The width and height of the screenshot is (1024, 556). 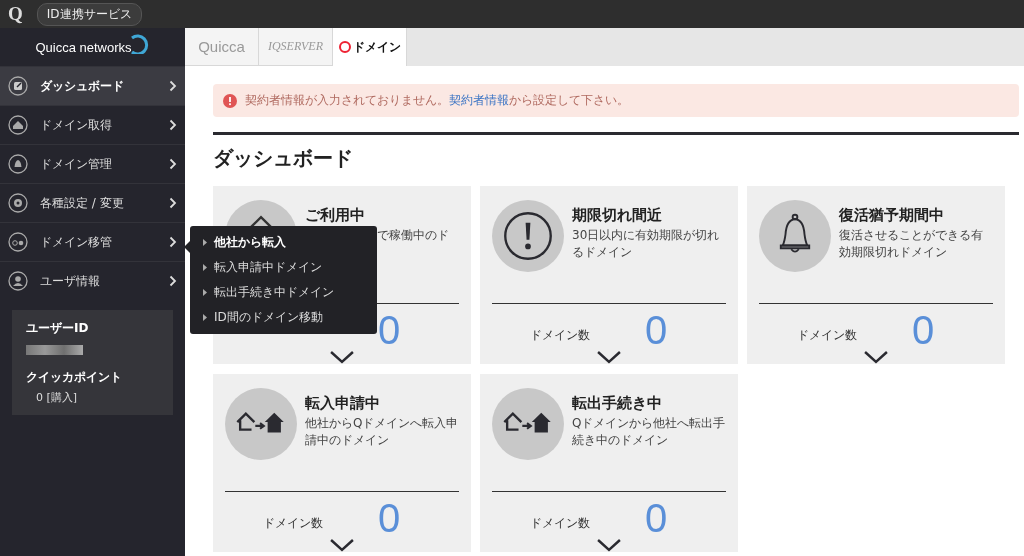 I want to click on card-title: 転出手続き中, so click(x=617, y=403).